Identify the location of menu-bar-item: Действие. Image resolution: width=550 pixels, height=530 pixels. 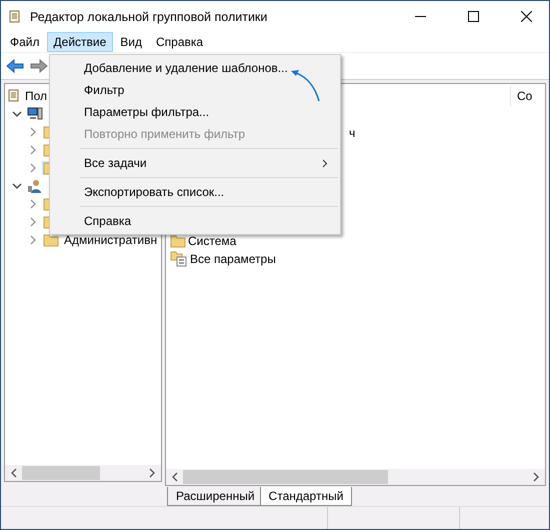
(80, 42).